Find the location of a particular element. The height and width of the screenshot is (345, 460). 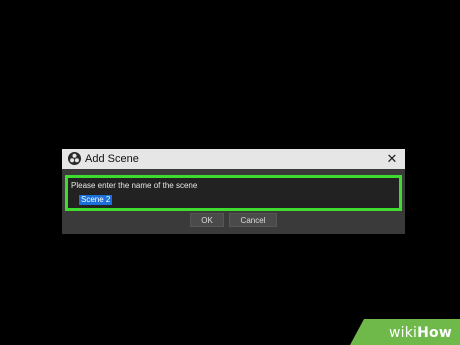

wikihow-watermark: wikiHow is located at coordinates (405, 332).